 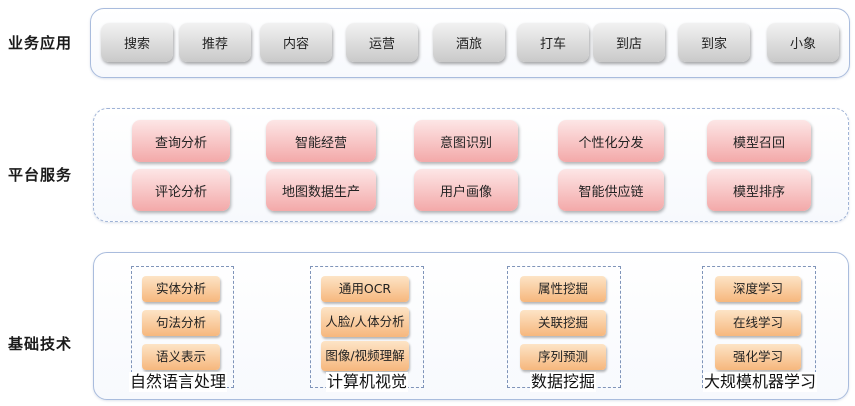 What do you see at coordinates (563, 289) in the screenshot?
I see `foundation-item-attribute-mining: 属性挖掘` at bounding box center [563, 289].